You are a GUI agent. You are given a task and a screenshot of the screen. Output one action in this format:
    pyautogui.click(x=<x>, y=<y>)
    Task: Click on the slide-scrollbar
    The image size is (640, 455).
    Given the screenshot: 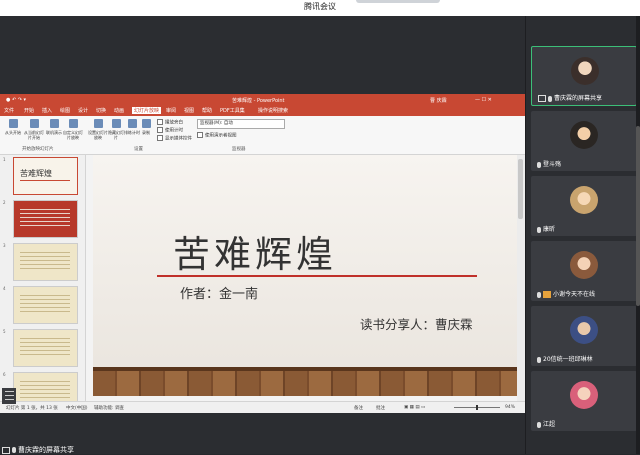 What is the action you would take?
    pyautogui.click(x=521, y=278)
    